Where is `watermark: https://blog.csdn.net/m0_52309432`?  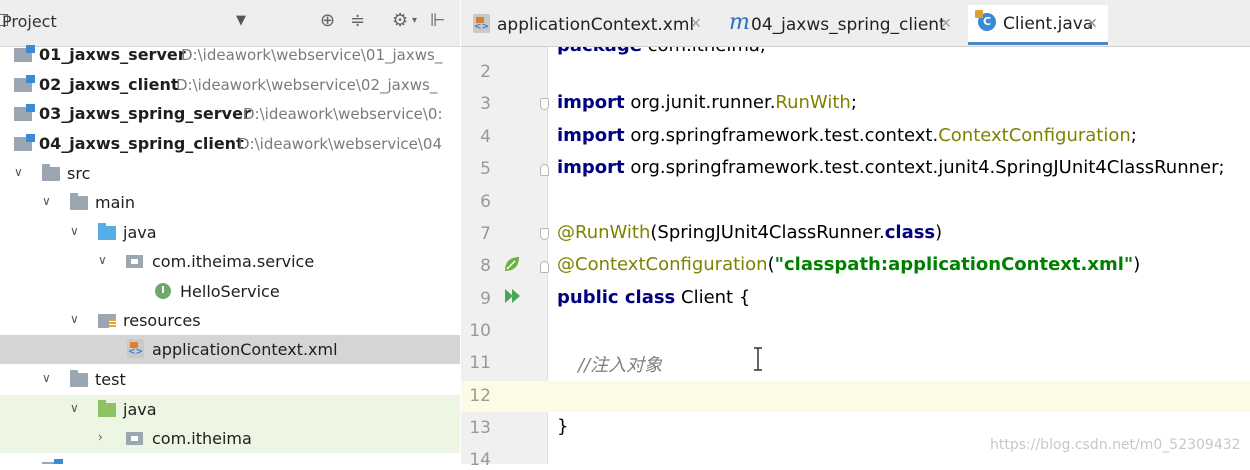 watermark: https://blog.csdn.net/m0_52309432 is located at coordinates (1115, 445).